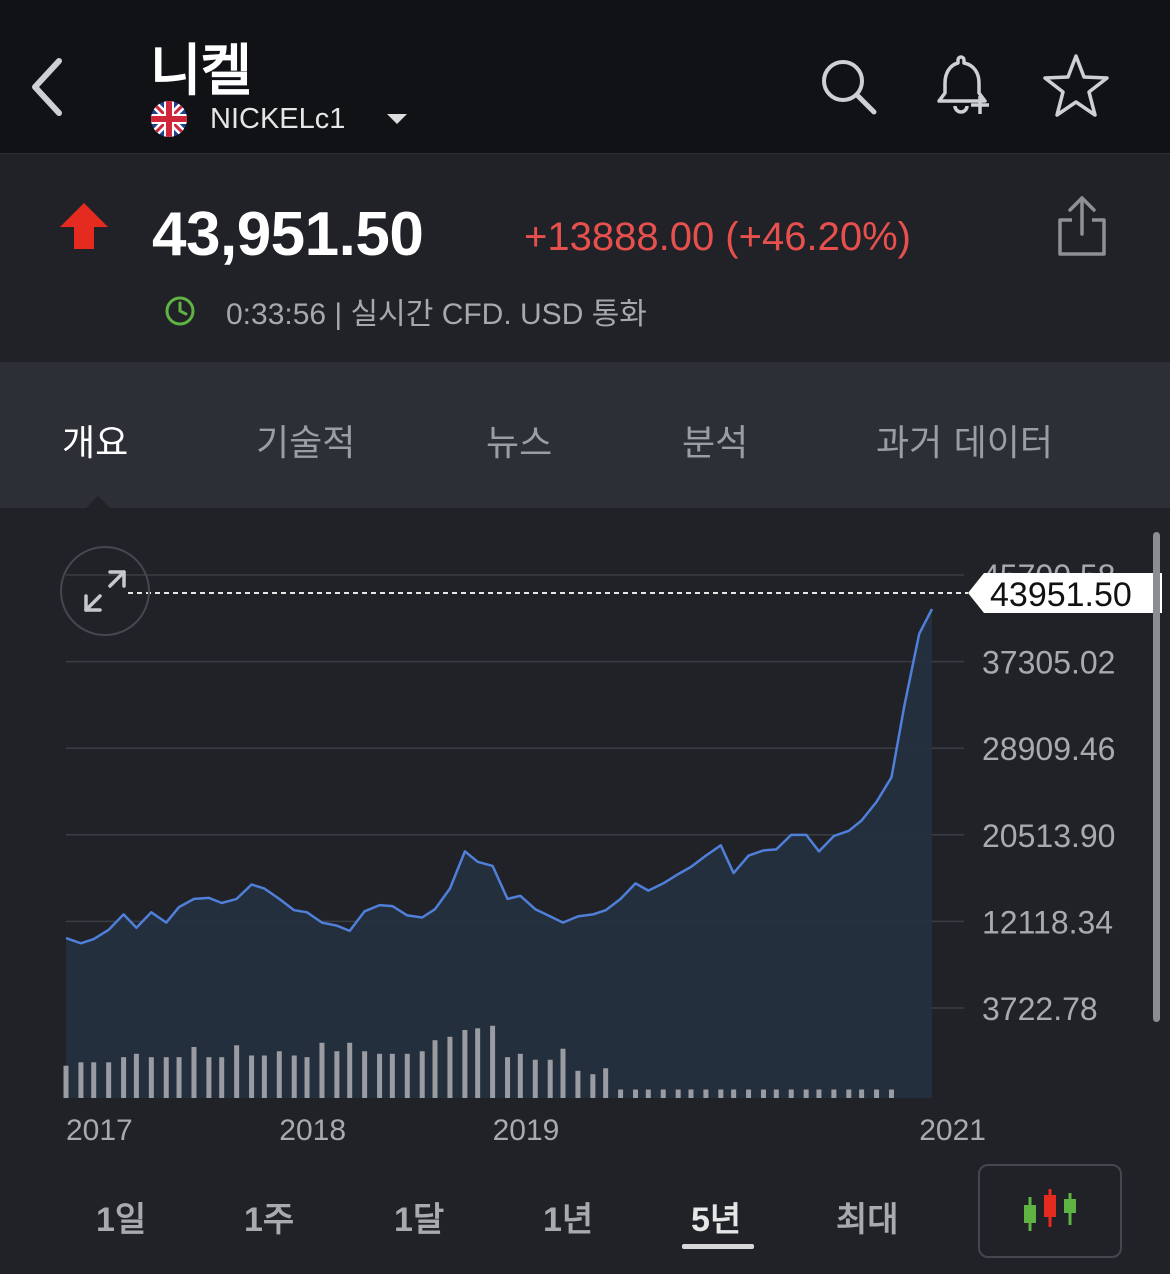  What do you see at coordinates (305, 440) in the screenshot?
I see `tab-technical: 기술적` at bounding box center [305, 440].